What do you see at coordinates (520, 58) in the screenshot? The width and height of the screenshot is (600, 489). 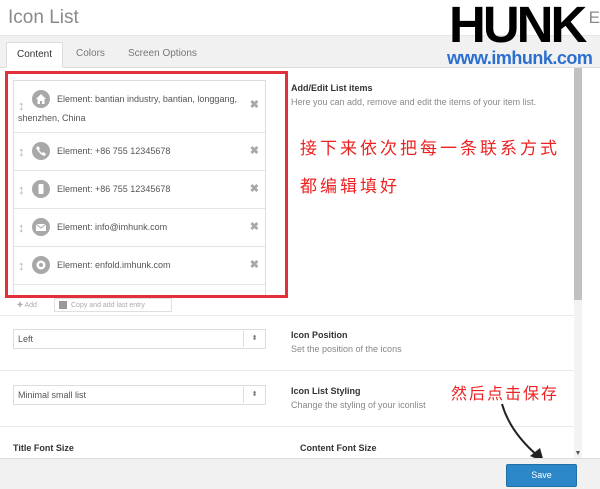 I see `watermark-url: www.imhunk.com` at bounding box center [520, 58].